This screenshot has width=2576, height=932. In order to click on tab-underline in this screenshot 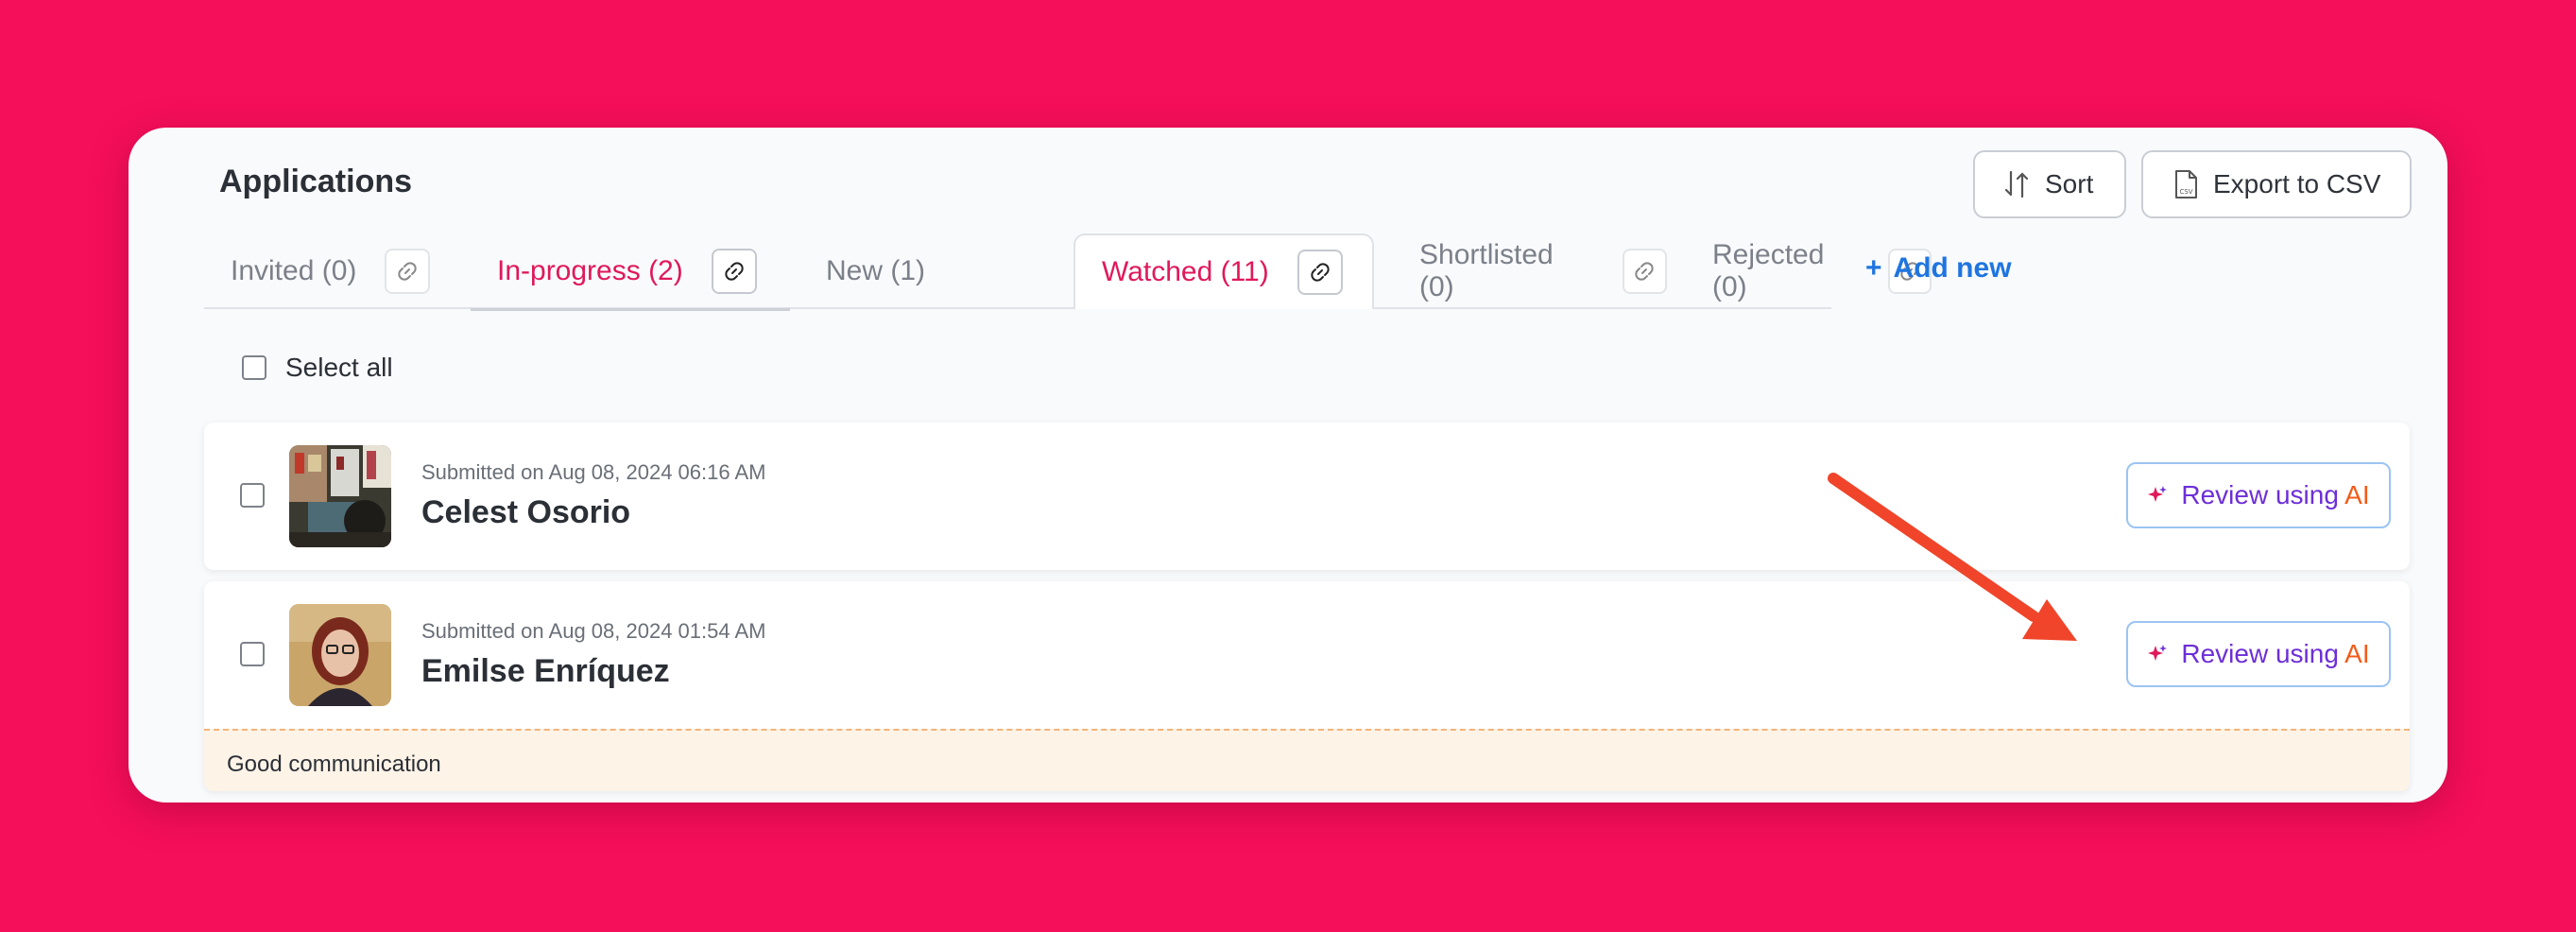, I will do `click(630, 309)`.